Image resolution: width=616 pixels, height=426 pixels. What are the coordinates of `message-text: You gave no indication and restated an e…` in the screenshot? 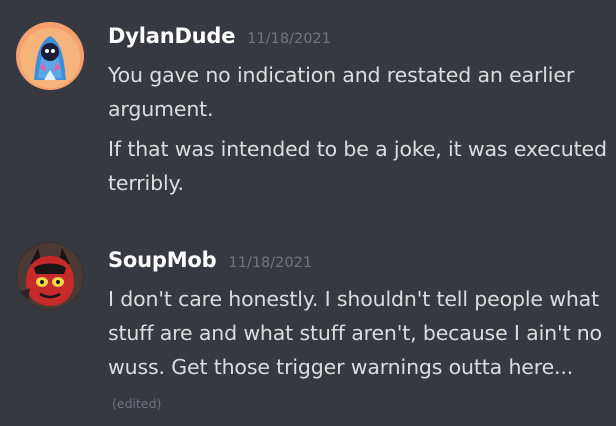 It's located at (341, 92).